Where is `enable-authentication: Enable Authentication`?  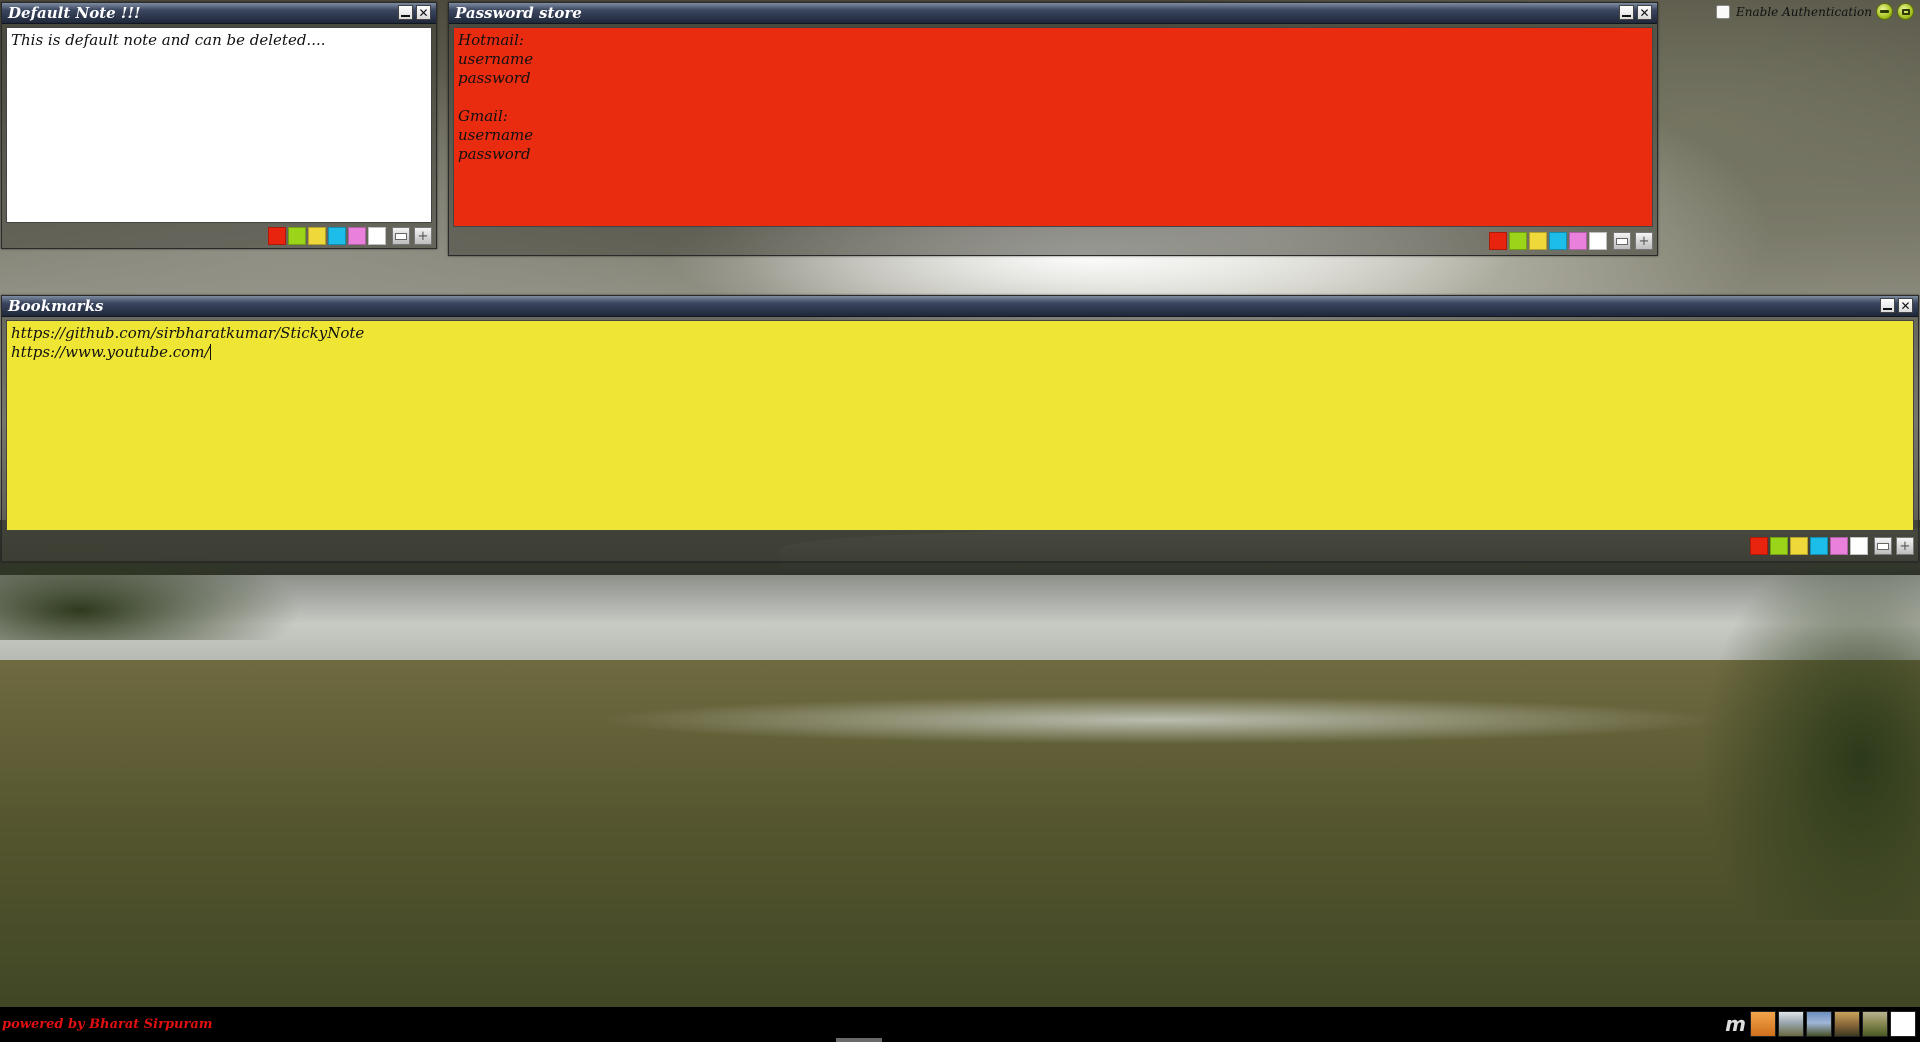 enable-authentication: Enable Authentication is located at coordinates (1794, 12).